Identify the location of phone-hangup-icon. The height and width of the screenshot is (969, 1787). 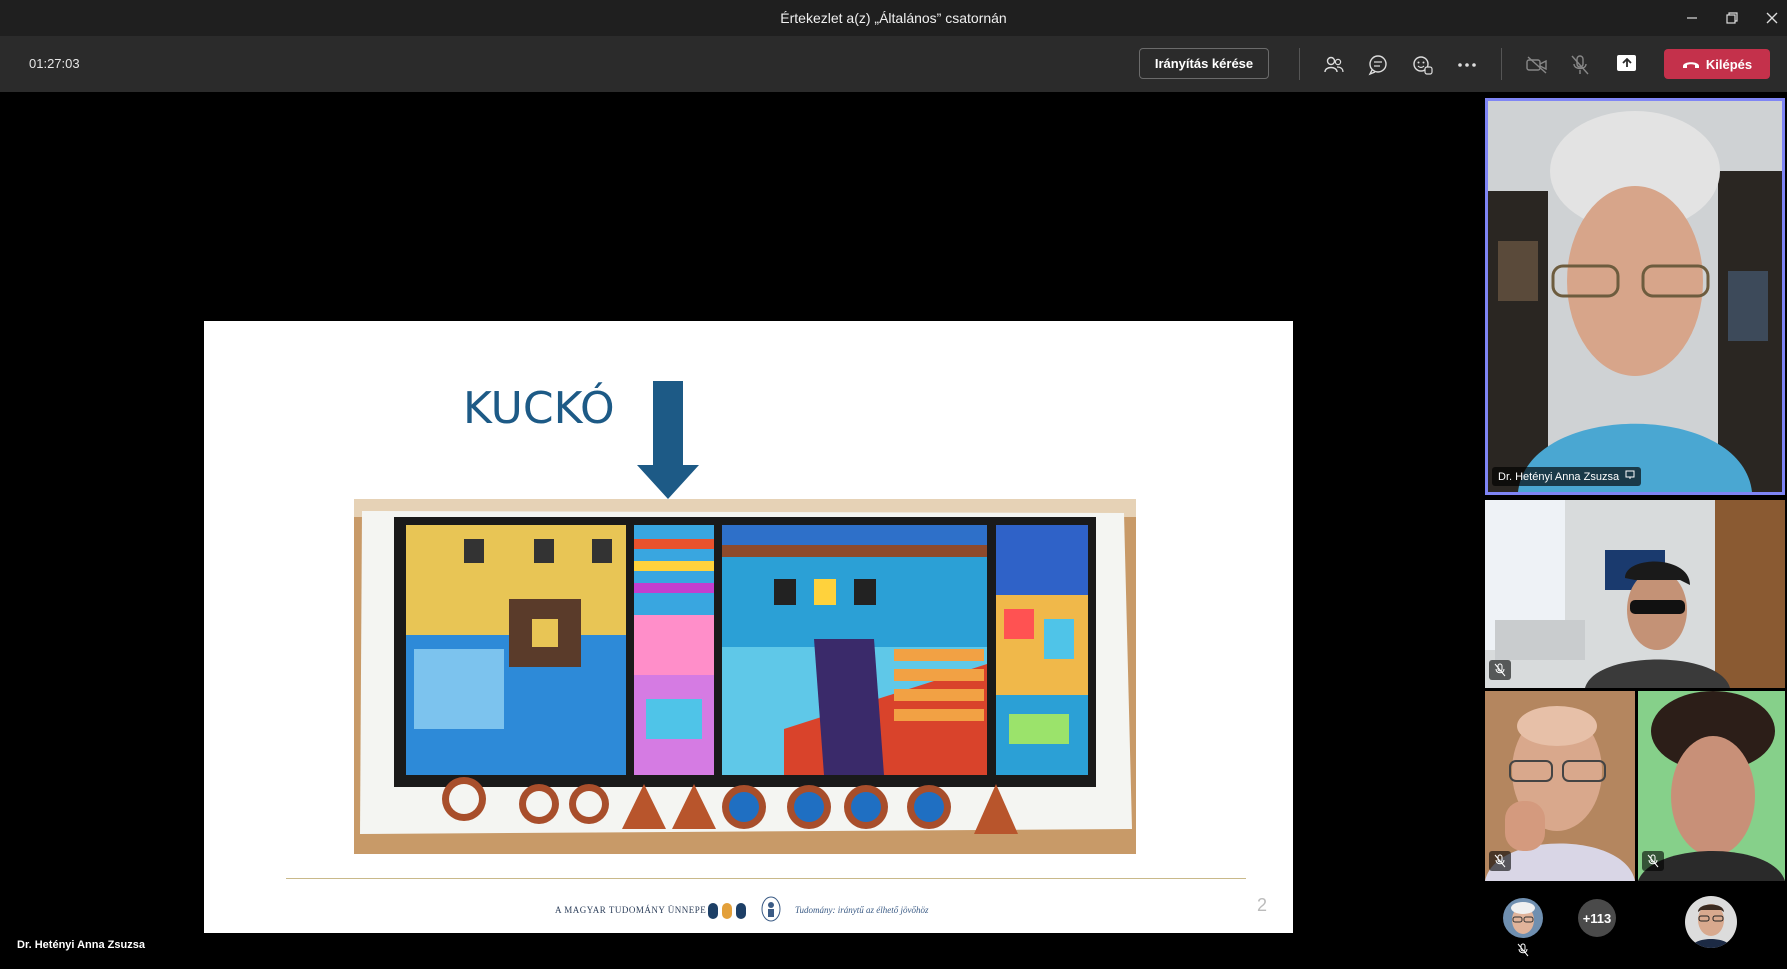
(1691, 64).